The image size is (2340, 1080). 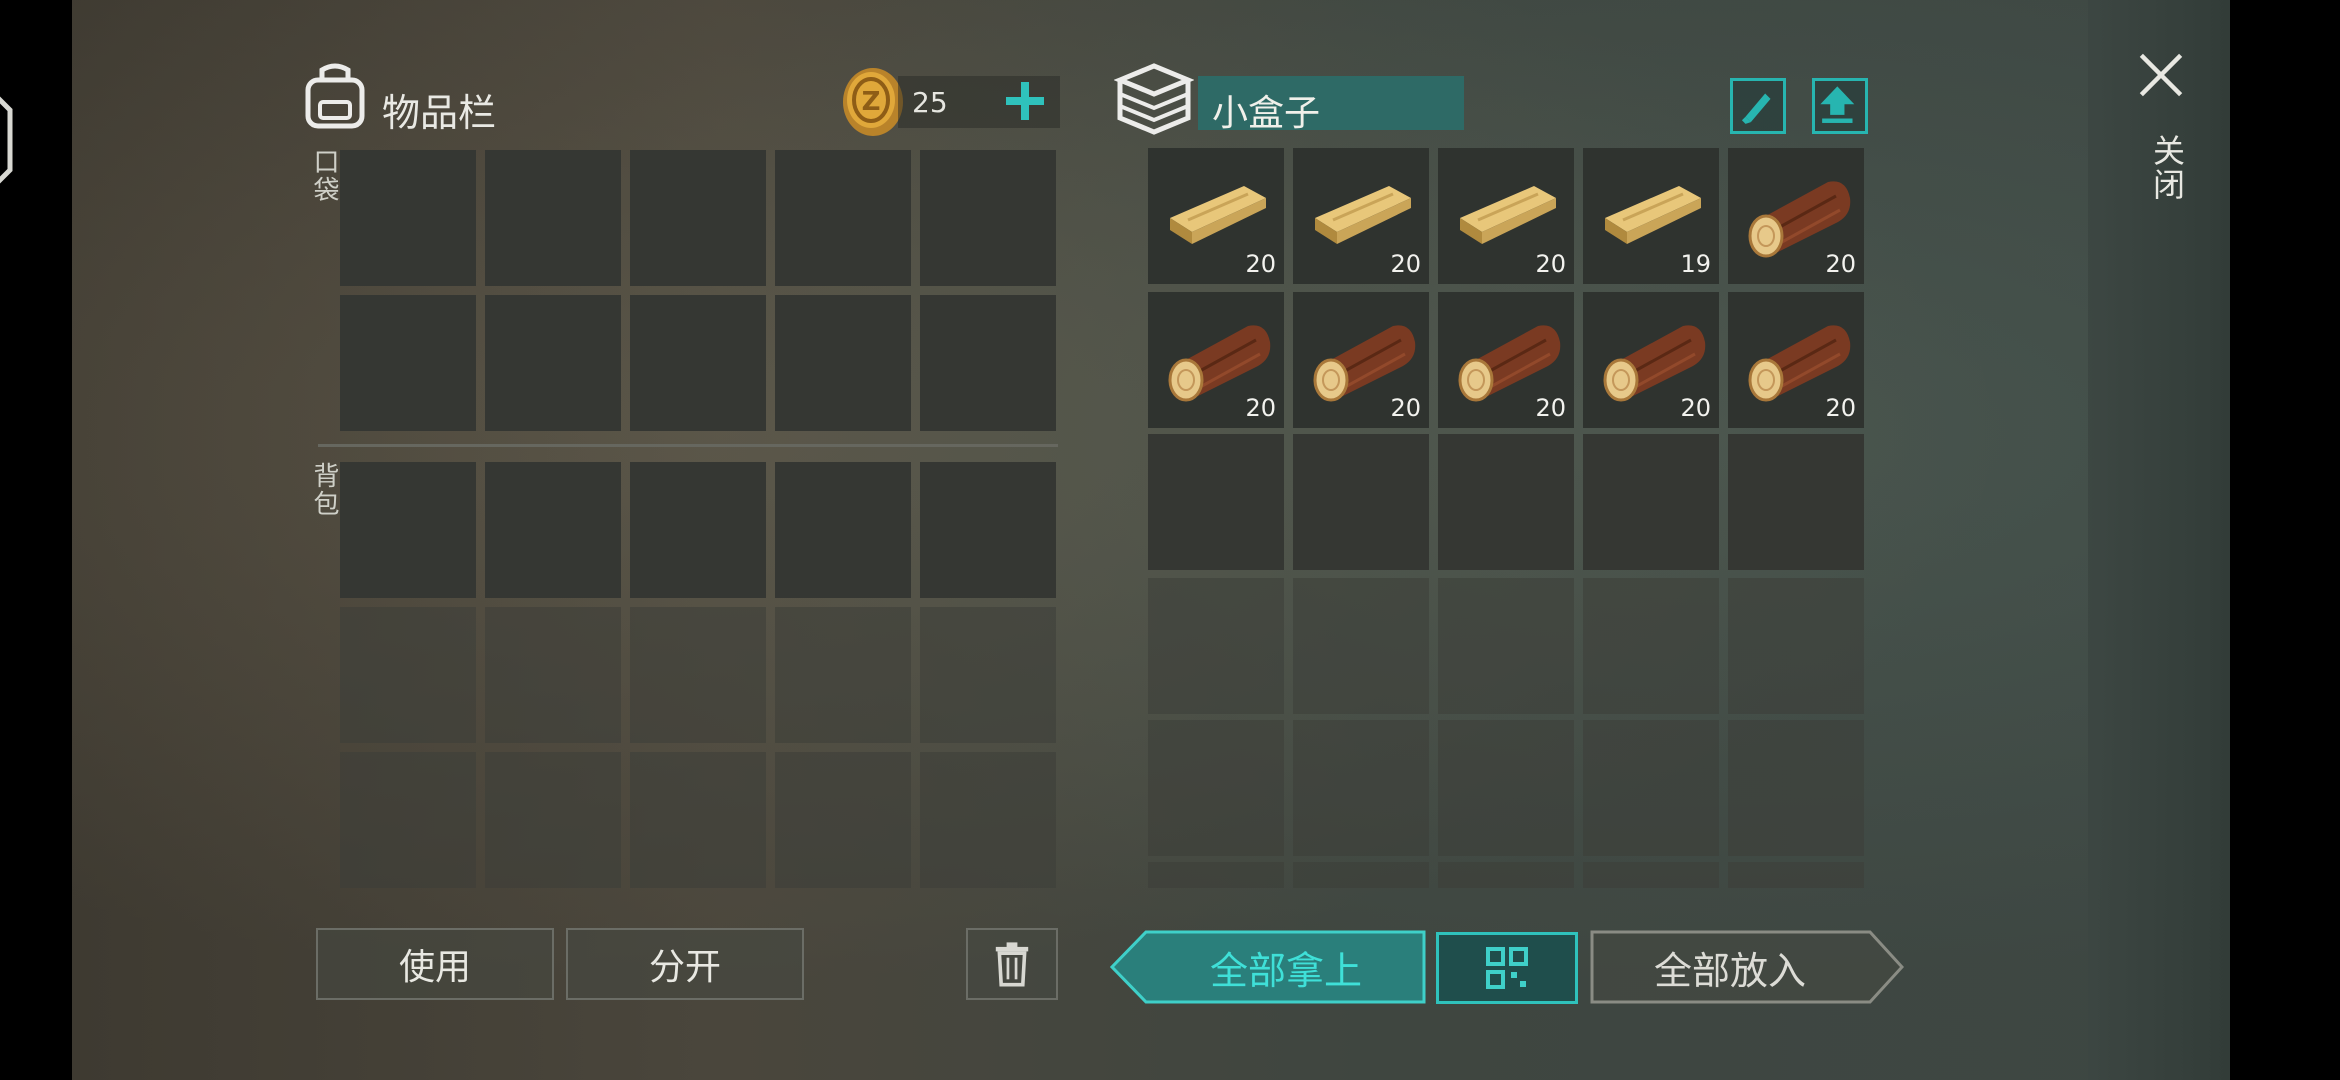 What do you see at coordinates (335, 95) in the screenshot?
I see `backpack-icon` at bounding box center [335, 95].